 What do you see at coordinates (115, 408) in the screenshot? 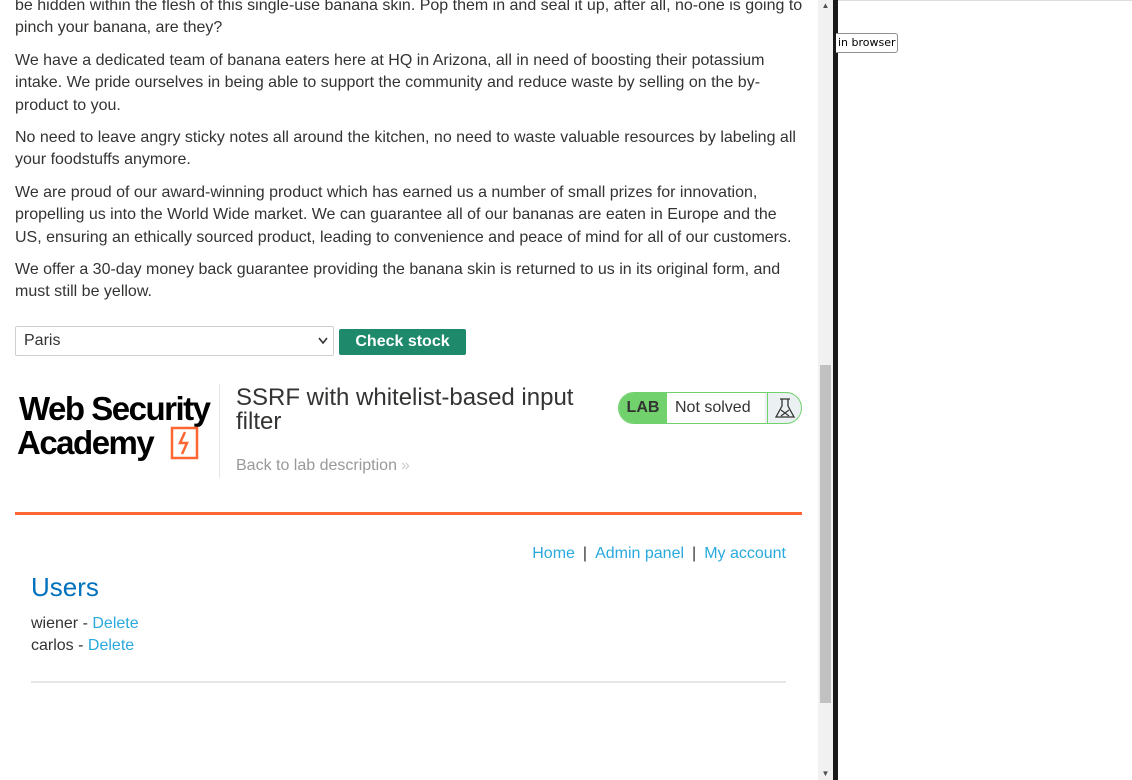
I see `logo-line1: Web Security` at bounding box center [115, 408].